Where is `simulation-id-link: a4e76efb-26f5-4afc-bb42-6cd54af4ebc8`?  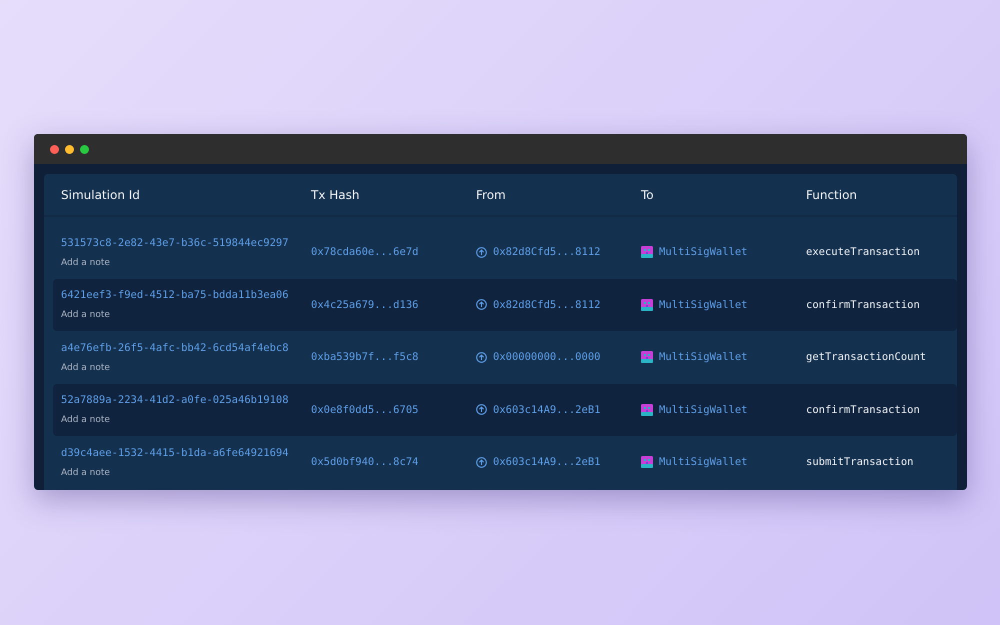 simulation-id-link: a4e76efb-26f5-4afc-bb42-6cd54af4ebc8 is located at coordinates (175, 348).